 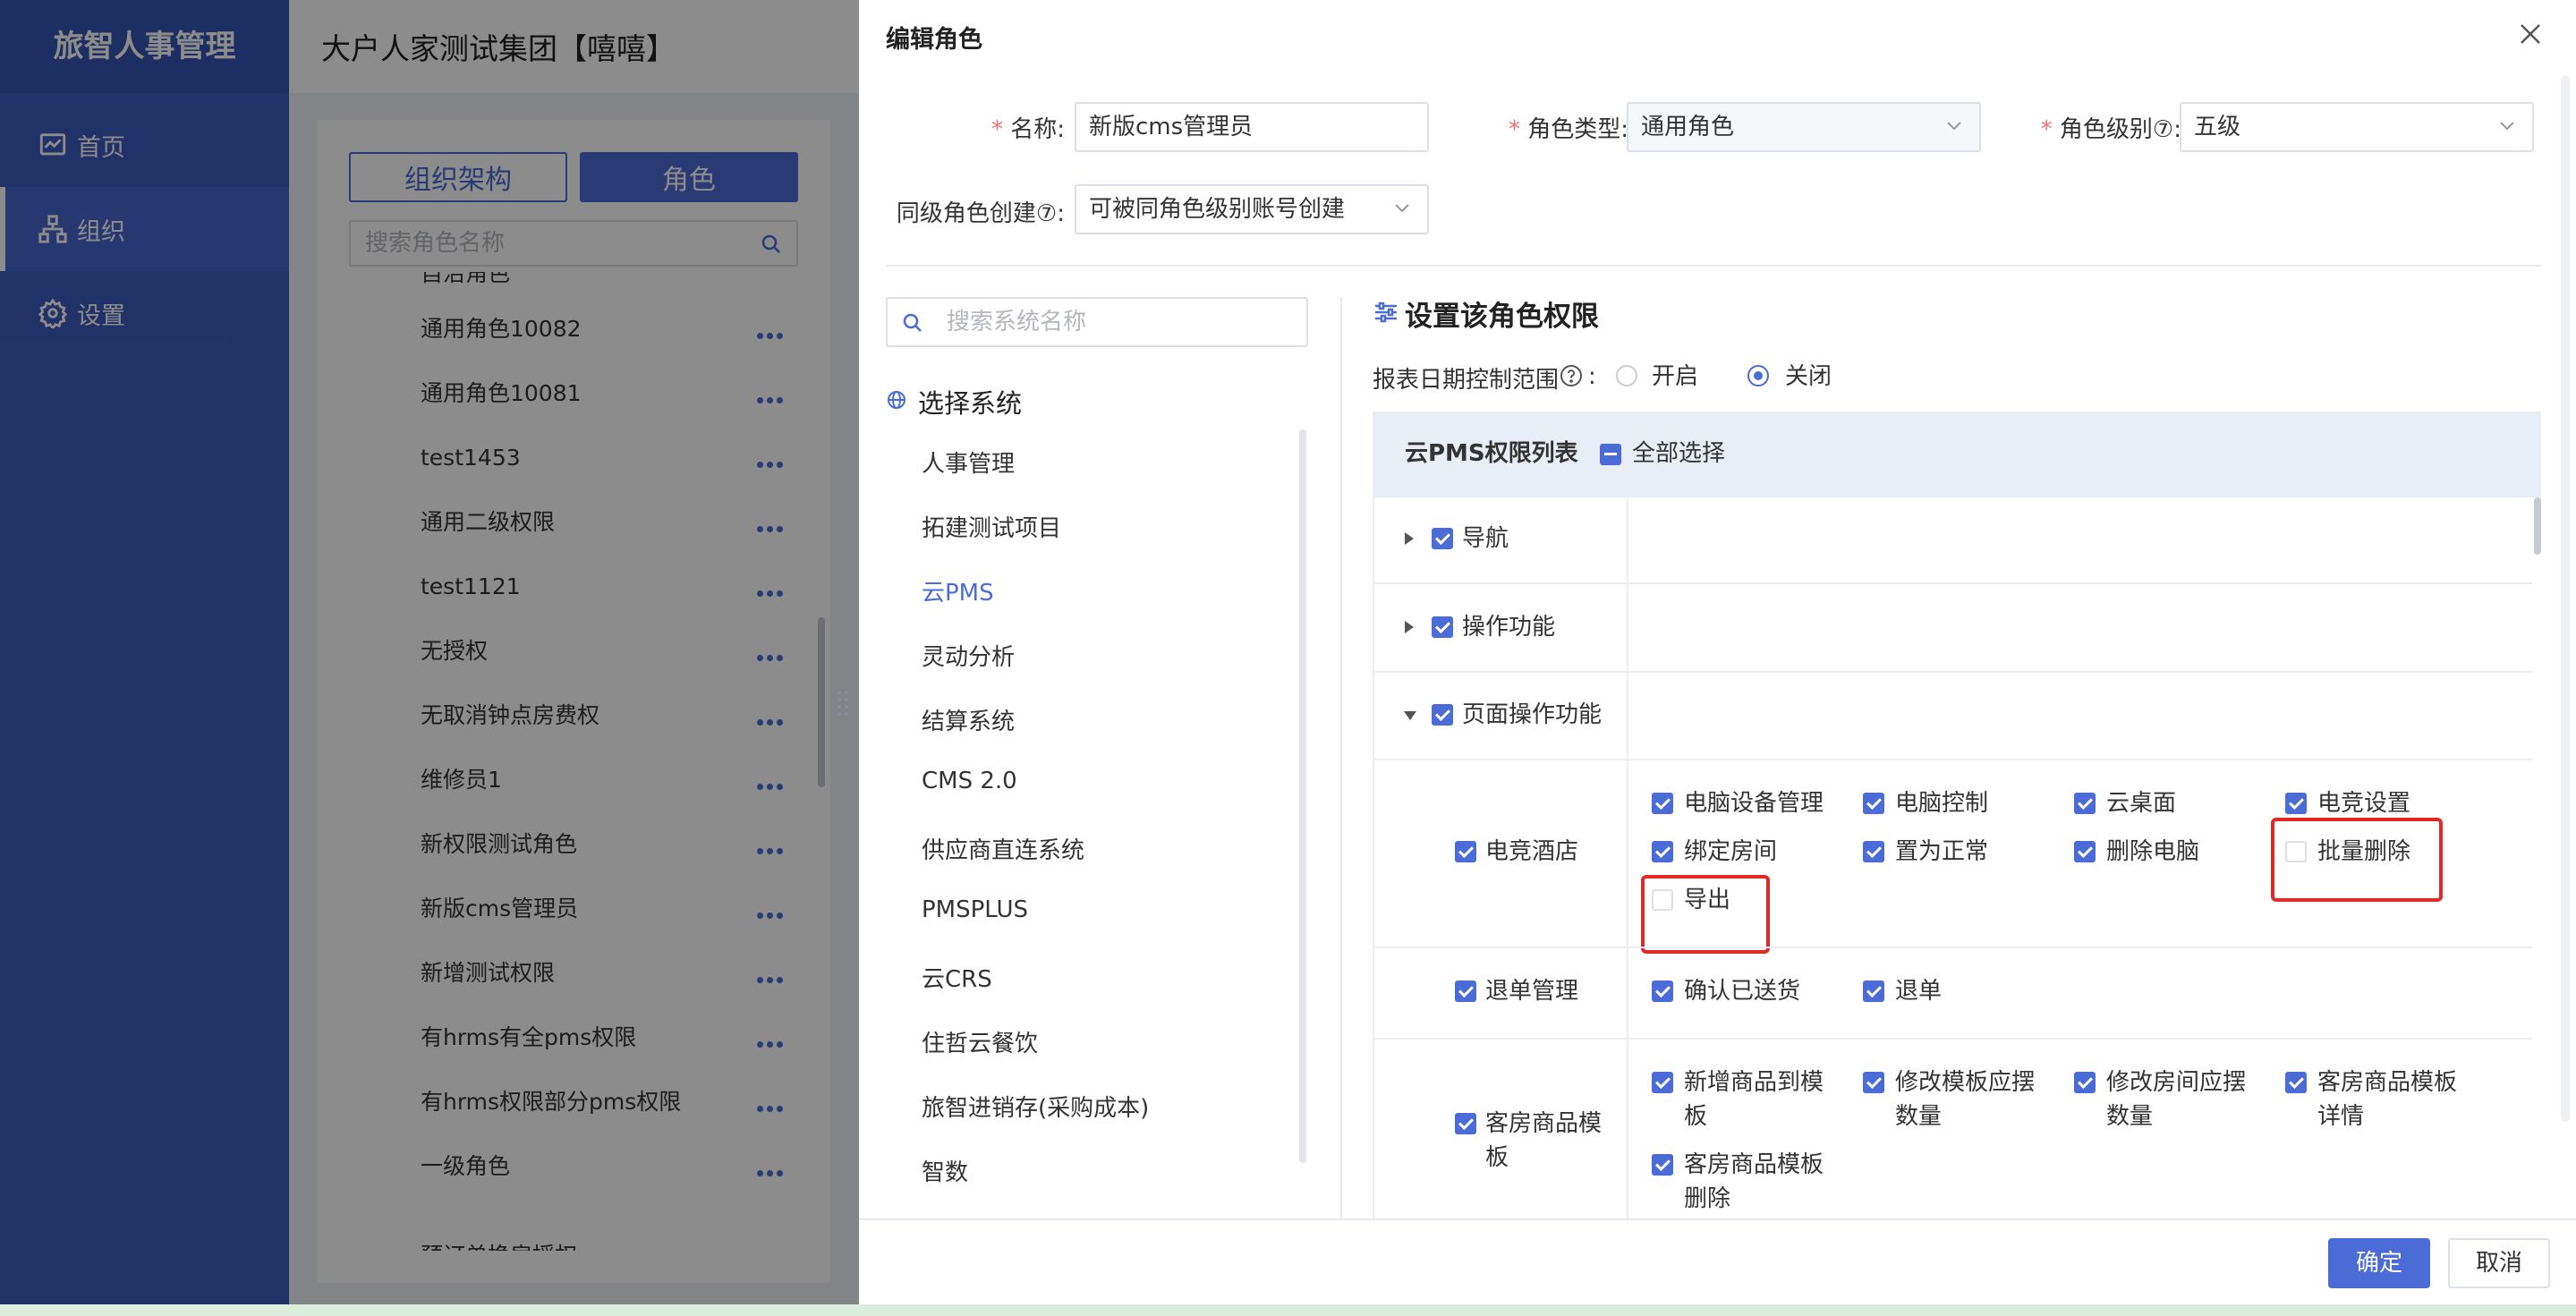 I want to click on help-icon, so click(x=1571, y=375).